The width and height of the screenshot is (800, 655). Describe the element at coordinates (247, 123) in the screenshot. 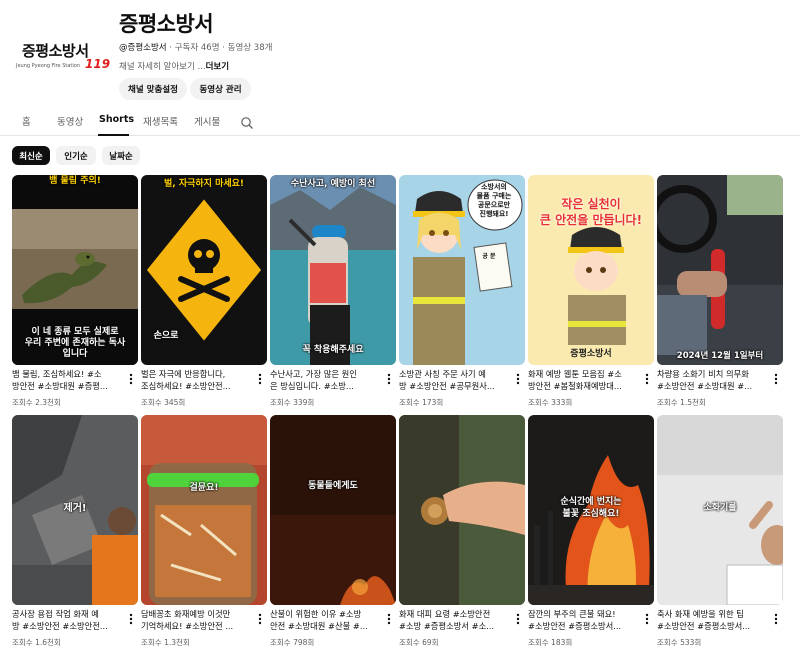

I see `search-icon` at that location.